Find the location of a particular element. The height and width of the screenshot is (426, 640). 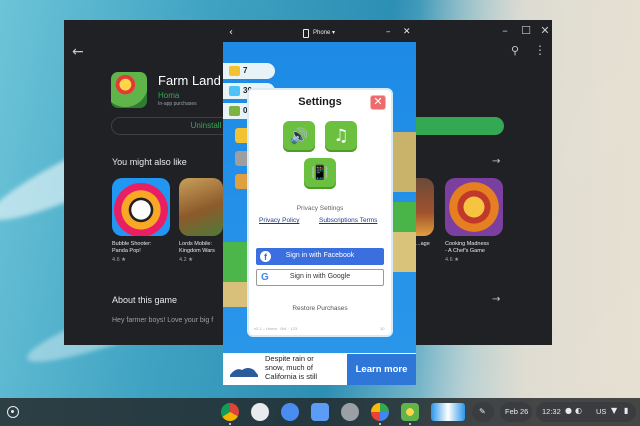

learn-more-button: Learn more is located at coordinates (381, 369).